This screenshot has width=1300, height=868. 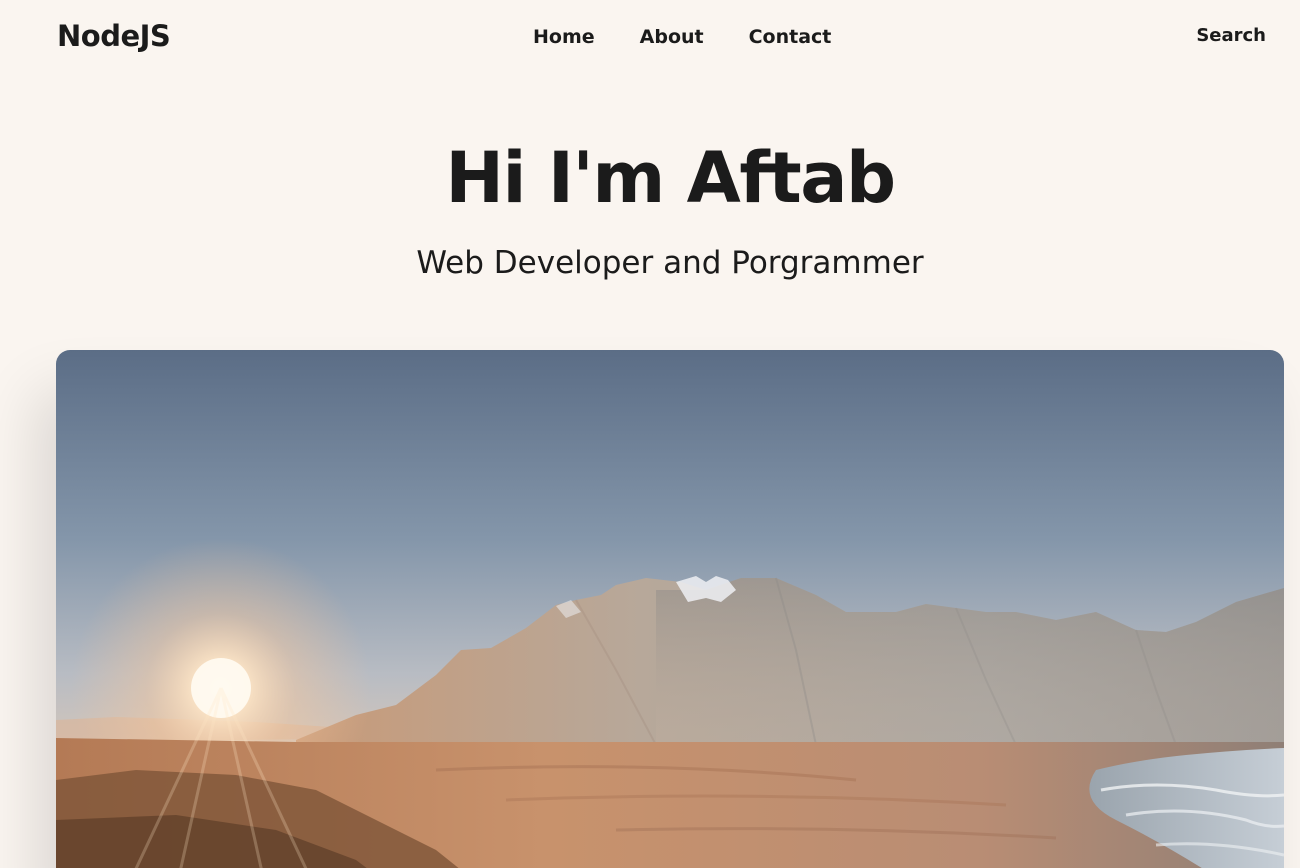 What do you see at coordinates (564, 37) in the screenshot?
I see `nav-link-home: Home` at bounding box center [564, 37].